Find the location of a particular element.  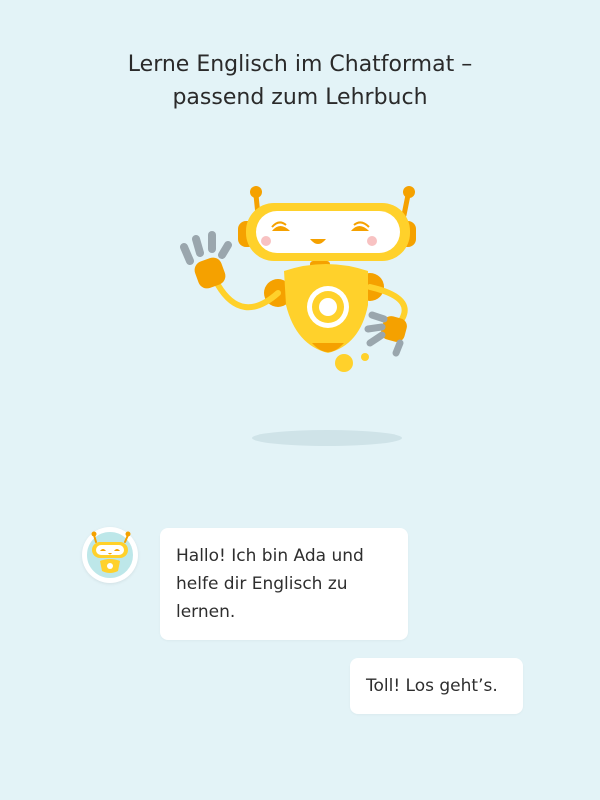

bot-avatar is located at coordinates (110, 555).